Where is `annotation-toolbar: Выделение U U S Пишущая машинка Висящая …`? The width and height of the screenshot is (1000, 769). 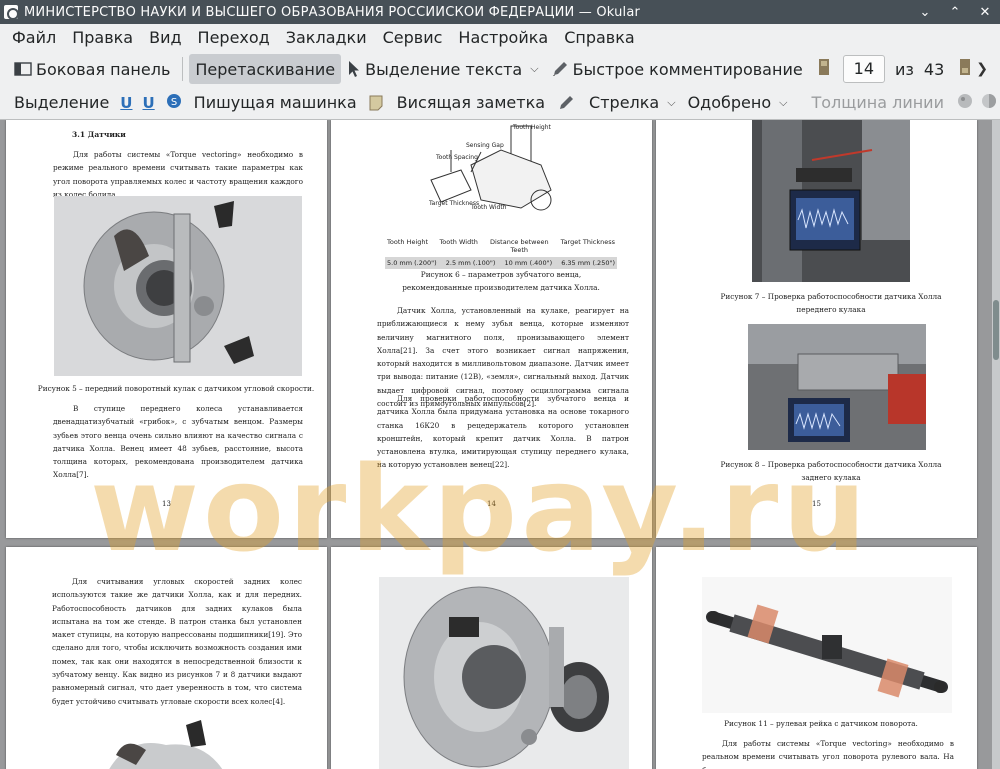
annotation-toolbar: Выделение U U S Пишущая машинка Висящая … is located at coordinates (500, 103).